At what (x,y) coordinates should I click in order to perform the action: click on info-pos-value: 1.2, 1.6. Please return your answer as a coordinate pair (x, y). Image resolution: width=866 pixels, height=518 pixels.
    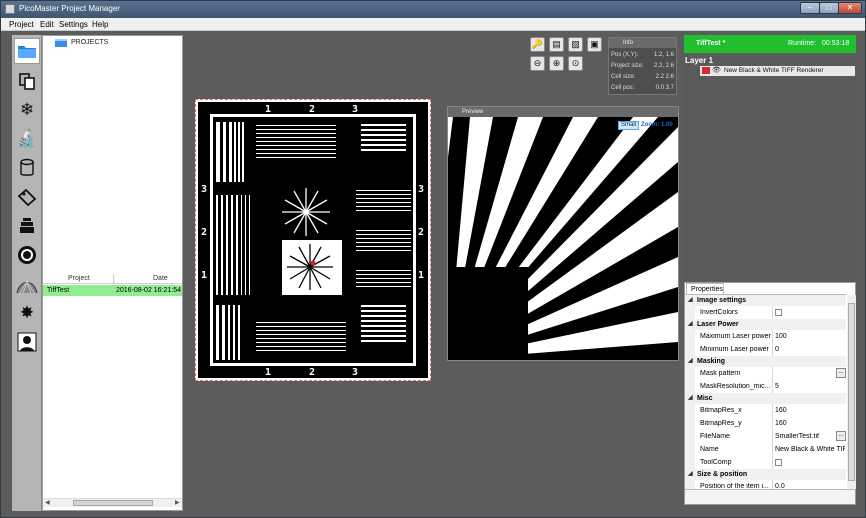
    Looking at the image, I should click on (663, 55).